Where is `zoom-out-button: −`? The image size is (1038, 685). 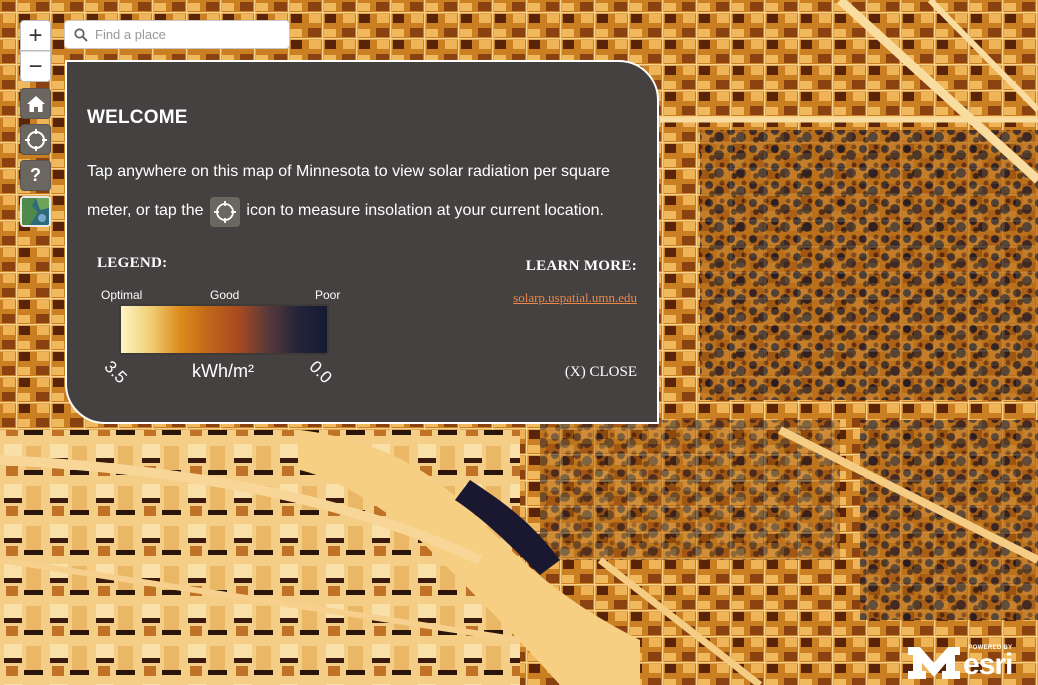
zoom-out-button: − is located at coordinates (35, 66).